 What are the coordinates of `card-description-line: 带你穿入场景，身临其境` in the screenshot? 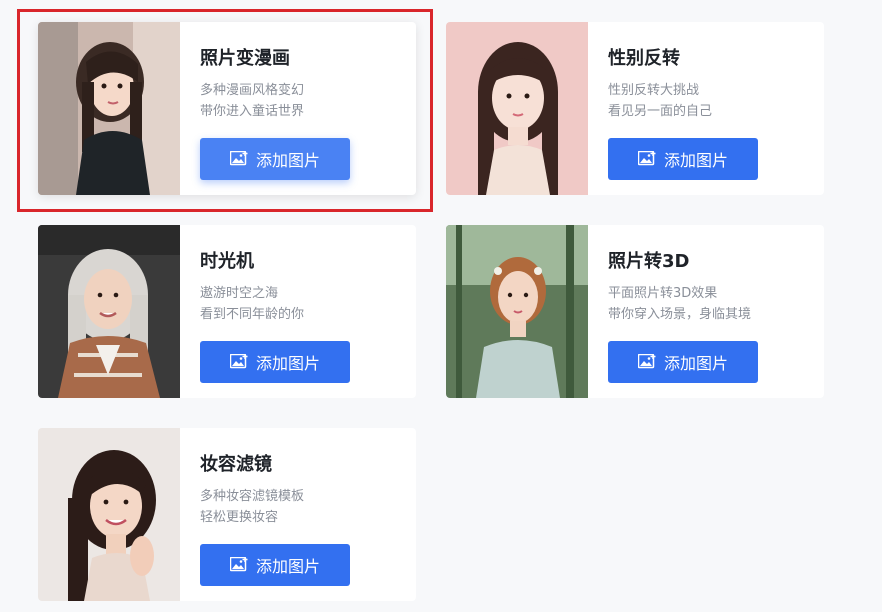 It's located at (680, 314).